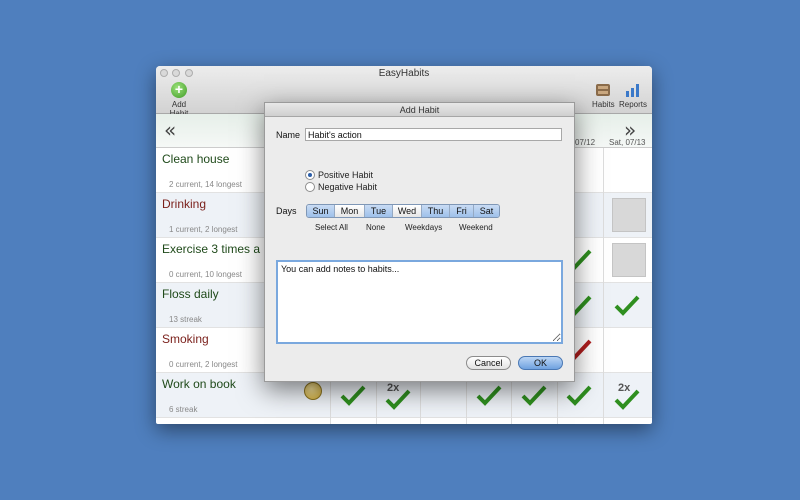  Describe the element at coordinates (540, 363) in the screenshot. I see `ok-button: OK` at that location.